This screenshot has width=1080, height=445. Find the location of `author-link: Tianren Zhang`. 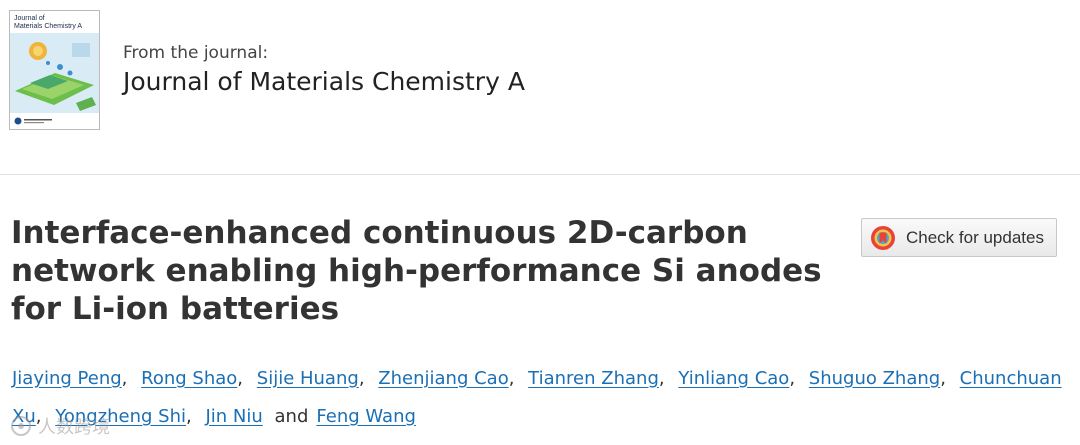

author-link: Tianren Zhang is located at coordinates (593, 378).